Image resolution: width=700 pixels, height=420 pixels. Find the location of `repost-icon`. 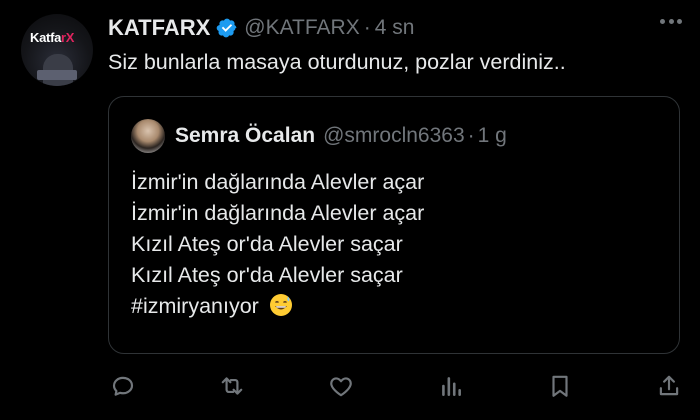

repost-icon is located at coordinates (232, 386).